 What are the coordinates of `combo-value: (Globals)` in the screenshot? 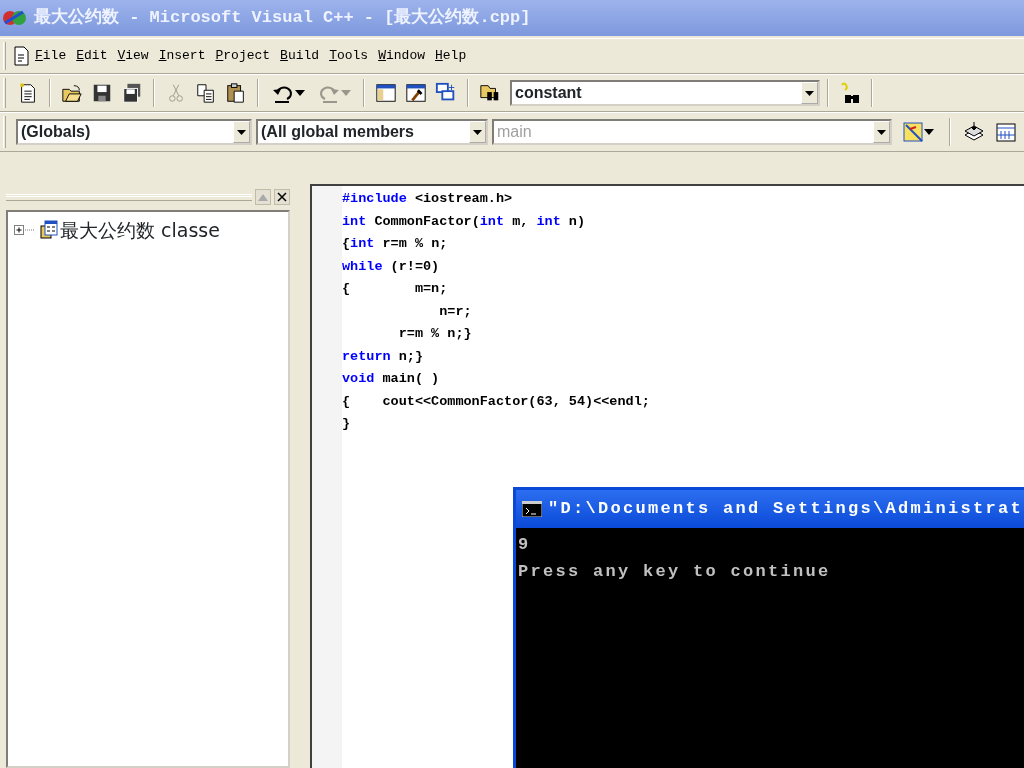 It's located at (56, 132).